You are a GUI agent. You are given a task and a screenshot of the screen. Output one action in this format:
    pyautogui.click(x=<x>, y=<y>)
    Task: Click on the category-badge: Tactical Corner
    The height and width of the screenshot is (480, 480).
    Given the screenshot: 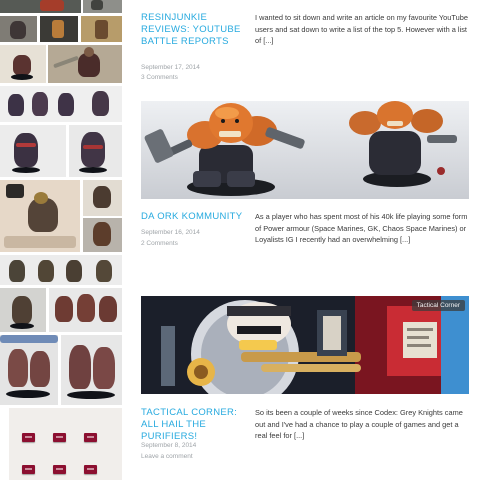 What is the action you would take?
    pyautogui.click(x=438, y=305)
    